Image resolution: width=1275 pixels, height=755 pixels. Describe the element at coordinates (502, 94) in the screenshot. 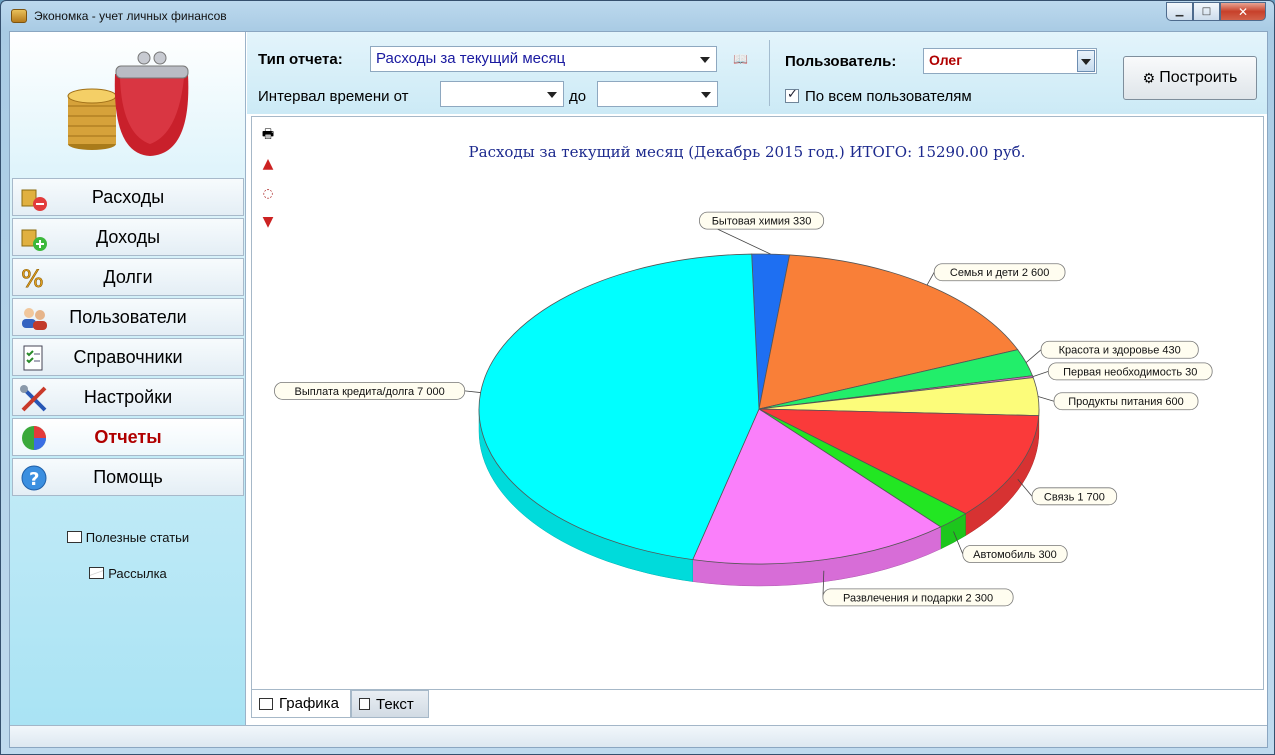

I see `date-from-picker` at that location.